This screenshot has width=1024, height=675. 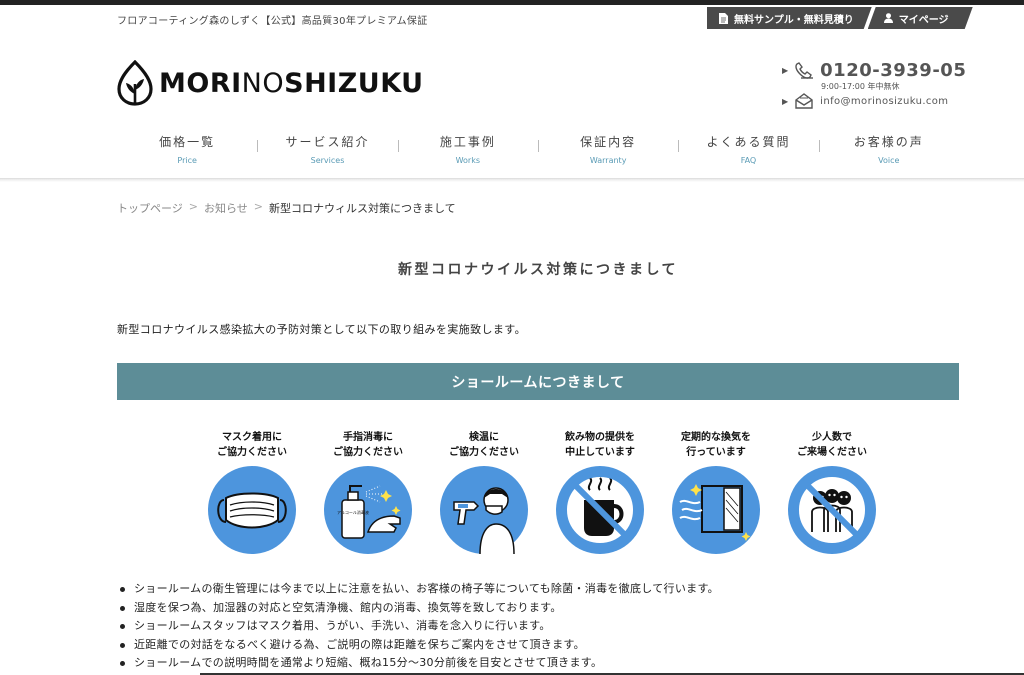 What do you see at coordinates (608, 142) in the screenshot?
I see `nav-label-jp: 保証内容` at bounding box center [608, 142].